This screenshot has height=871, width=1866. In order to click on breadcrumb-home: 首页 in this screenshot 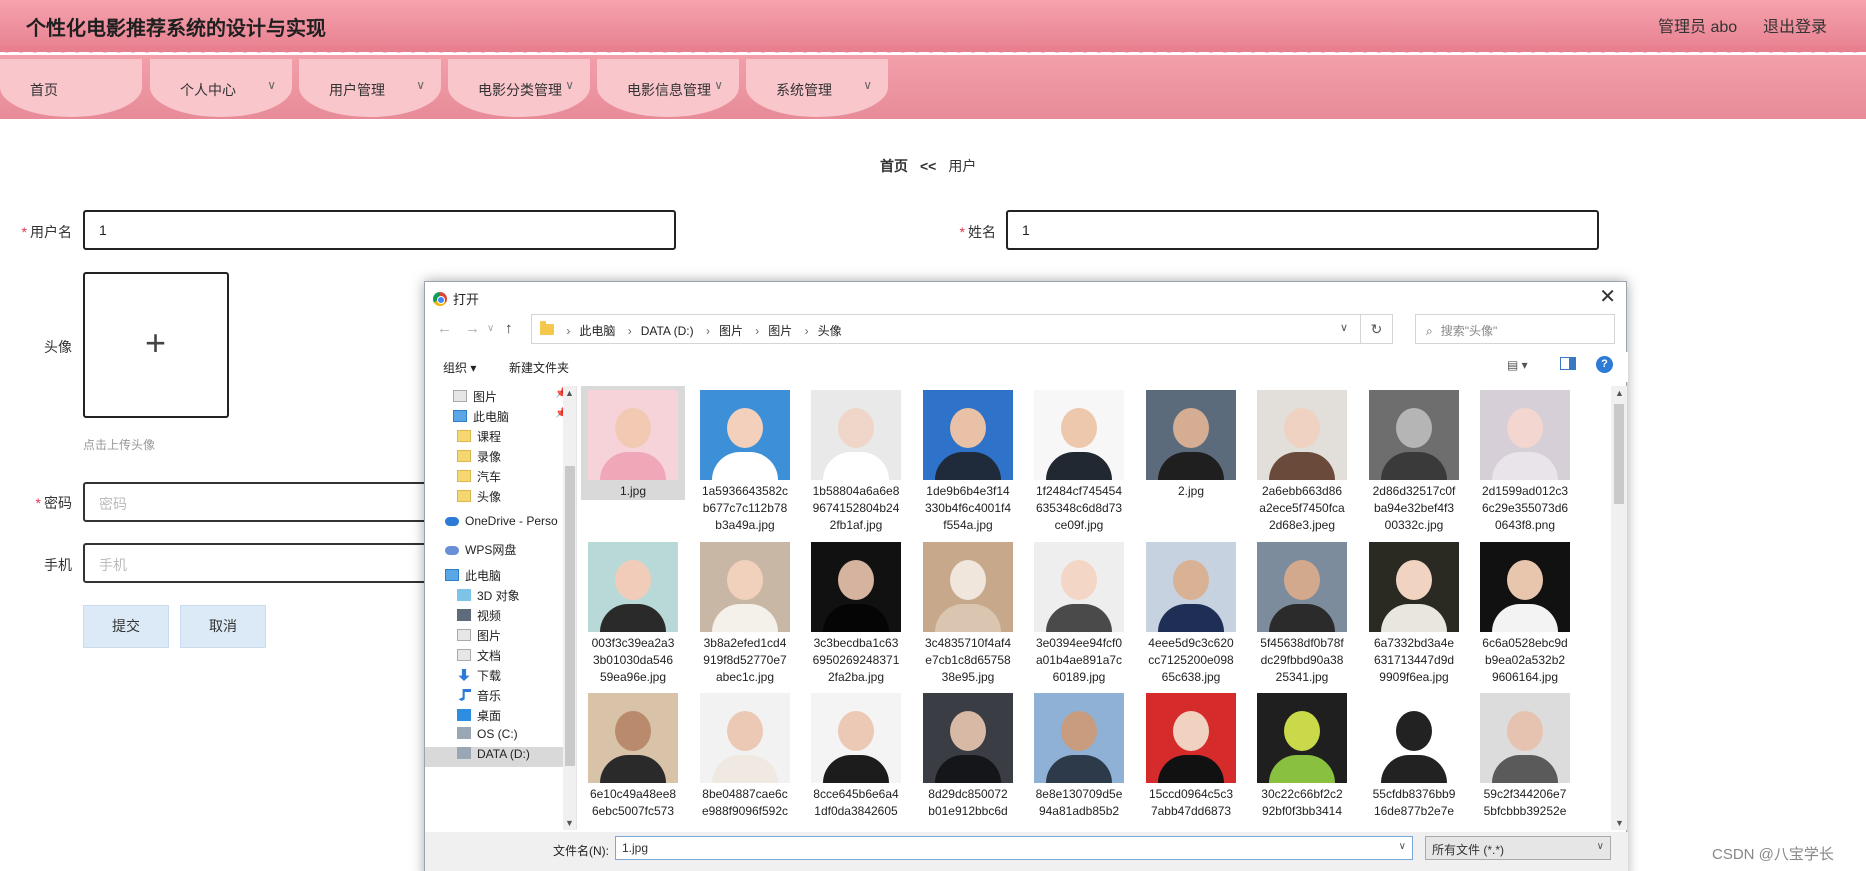, I will do `click(894, 166)`.